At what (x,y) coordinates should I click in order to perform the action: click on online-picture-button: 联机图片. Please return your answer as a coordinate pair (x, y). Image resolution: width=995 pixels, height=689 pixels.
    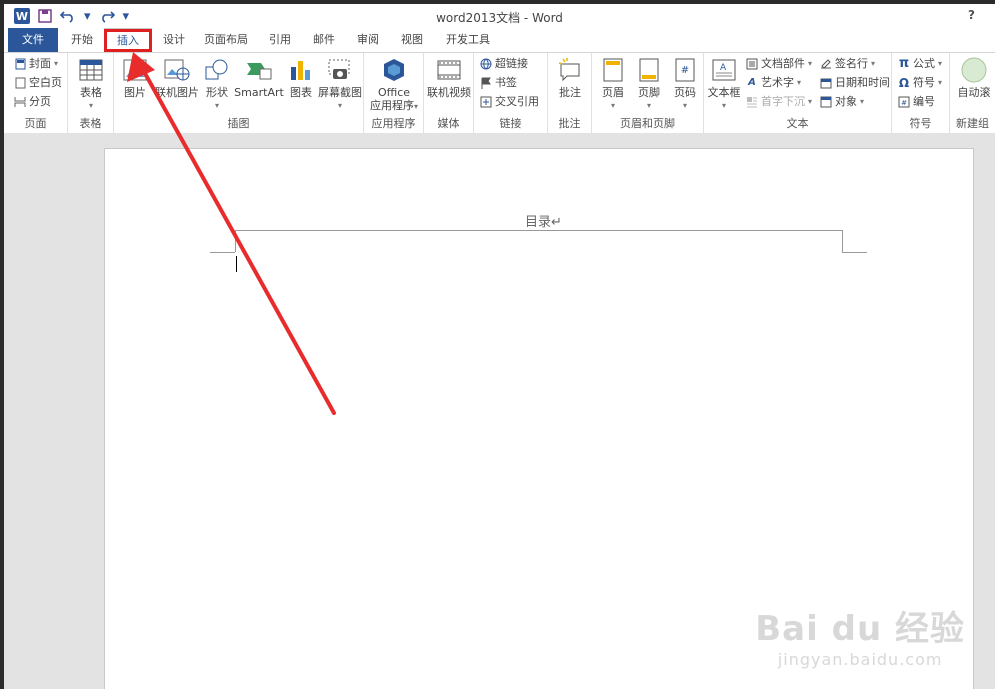
    Looking at the image, I should click on (177, 78).